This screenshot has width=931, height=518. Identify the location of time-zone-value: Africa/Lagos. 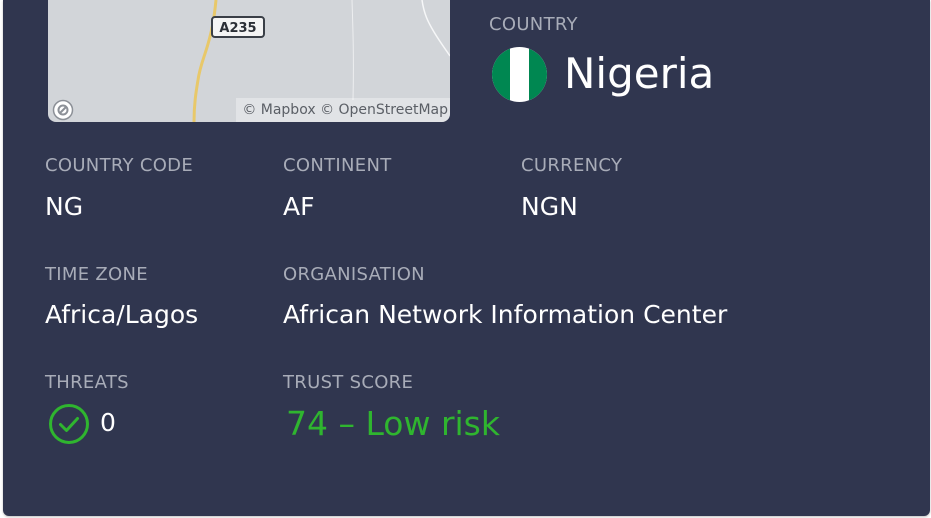
(122, 314).